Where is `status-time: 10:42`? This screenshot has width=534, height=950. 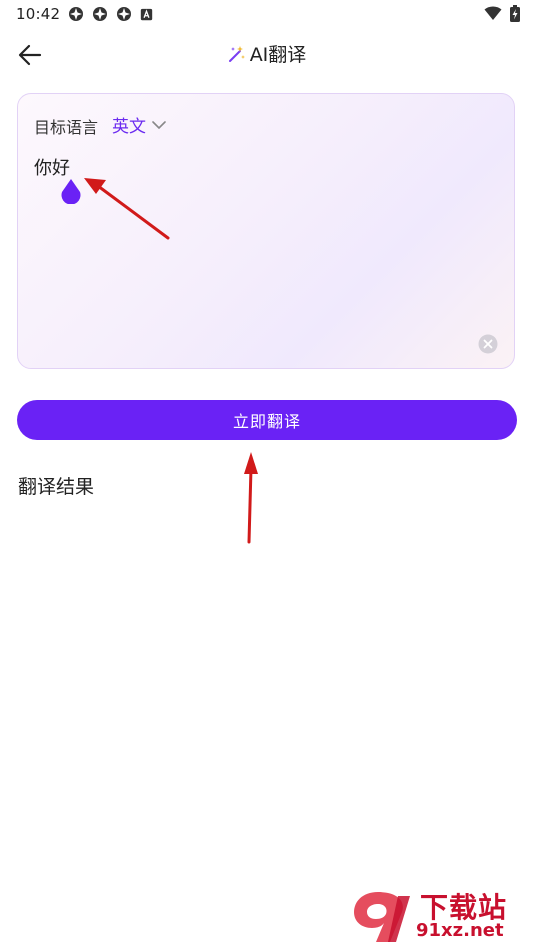 status-time: 10:42 is located at coordinates (38, 14).